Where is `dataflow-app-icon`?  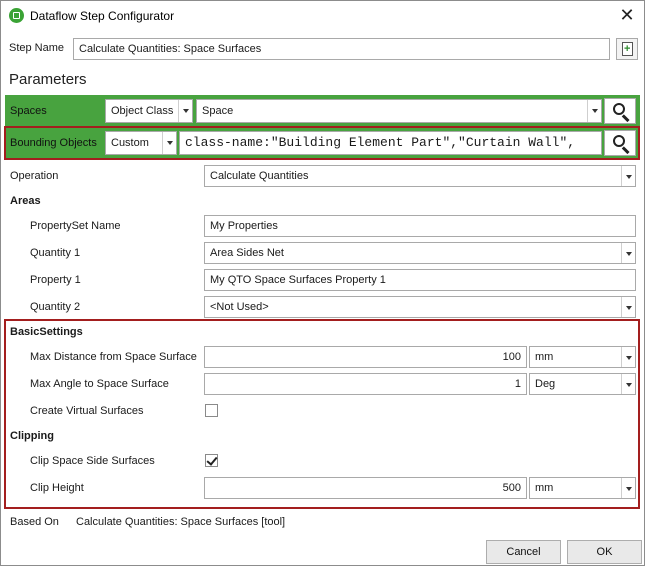 dataflow-app-icon is located at coordinates (16, 15).